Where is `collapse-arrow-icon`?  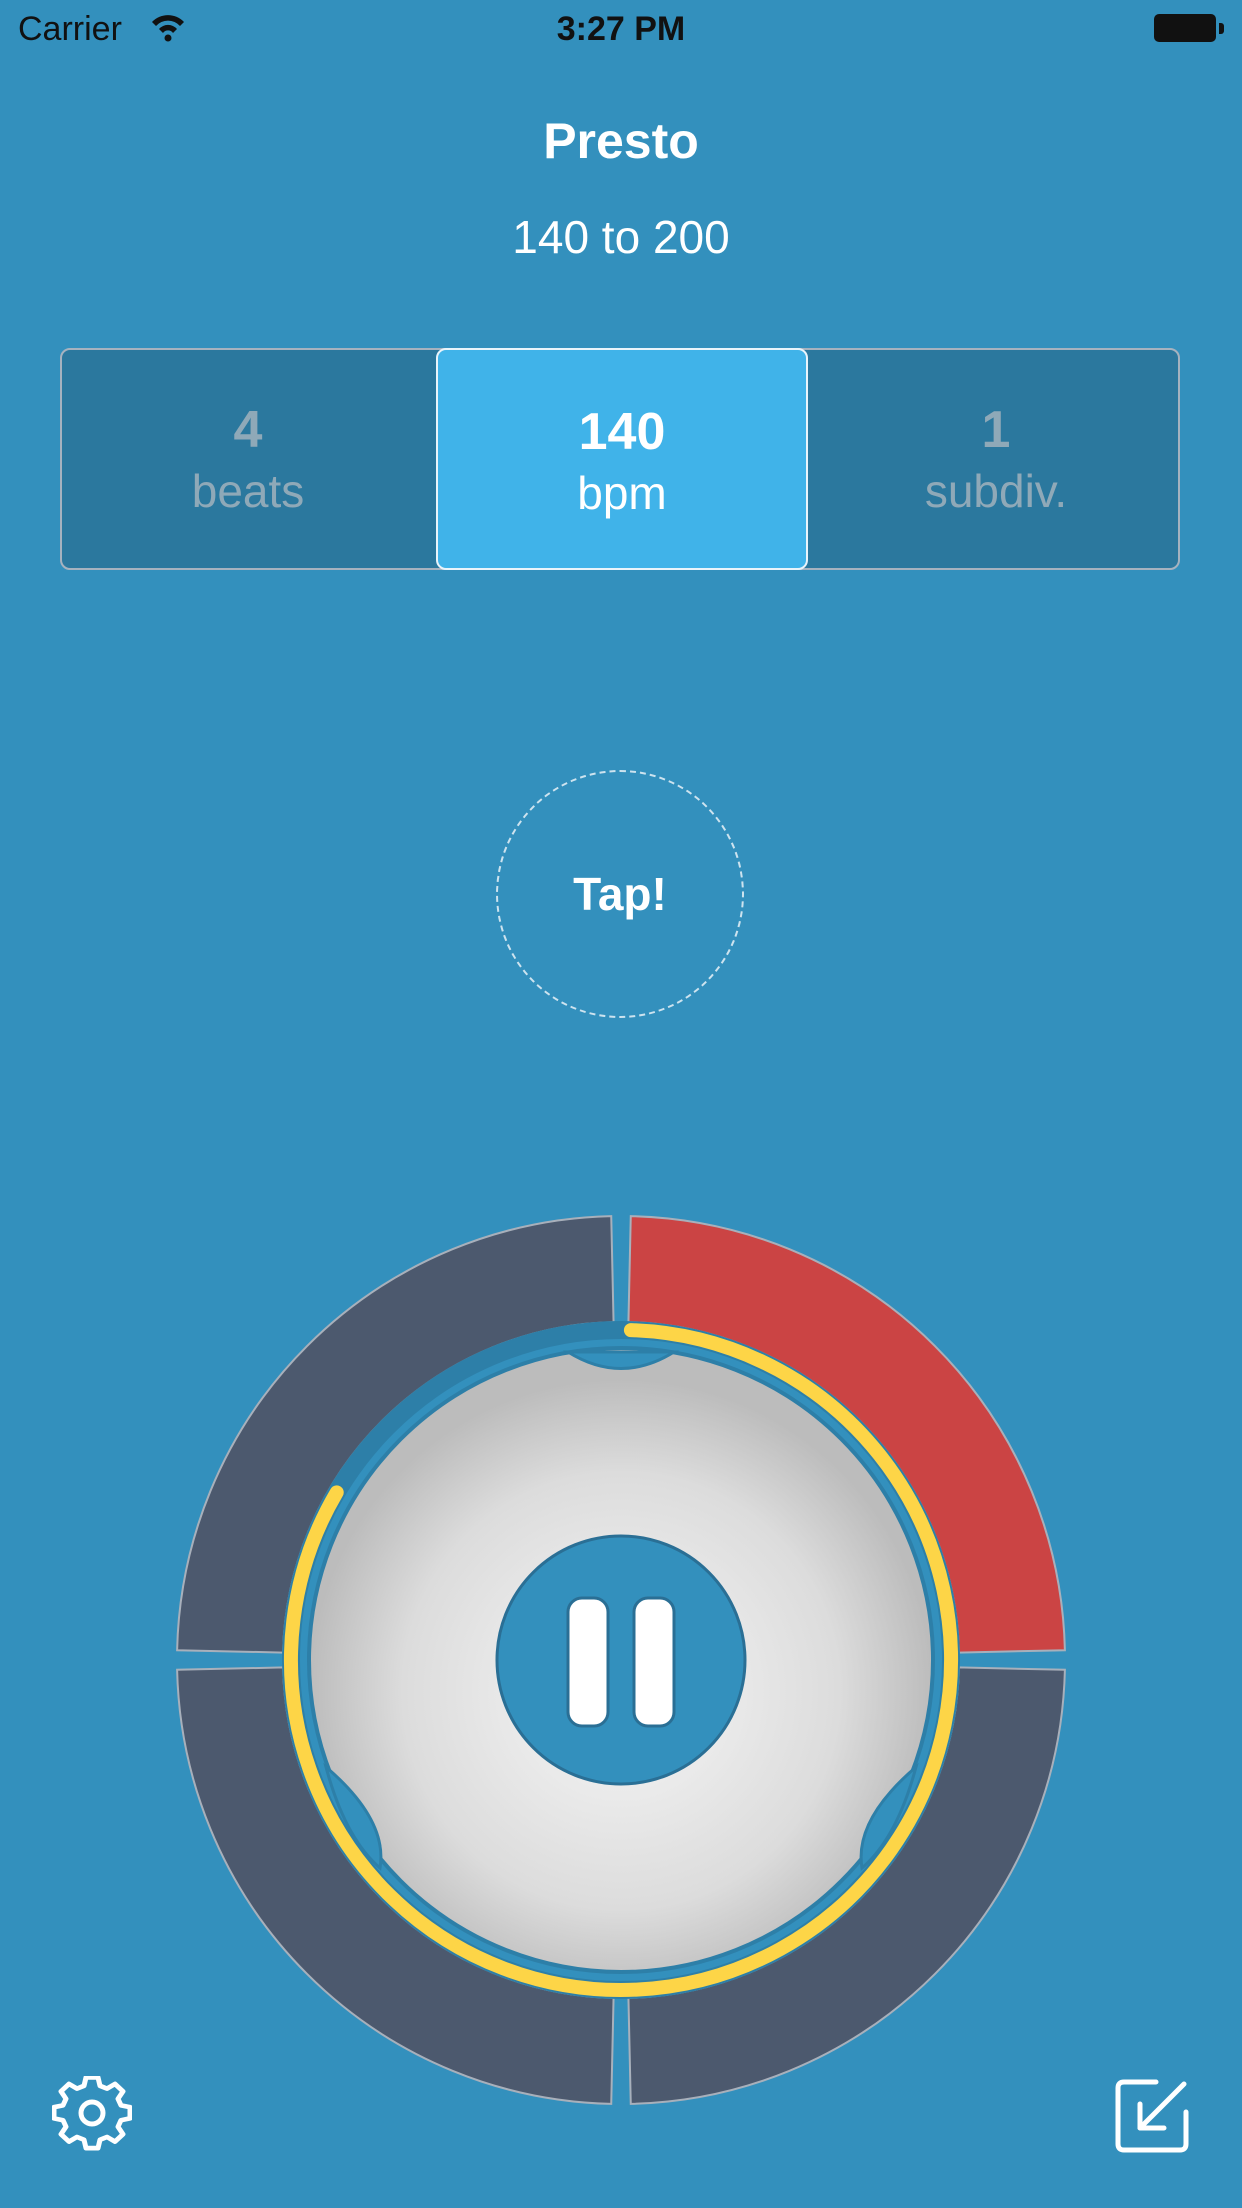
collapse-arrow-icon is located at coordinates (1152, 2116).